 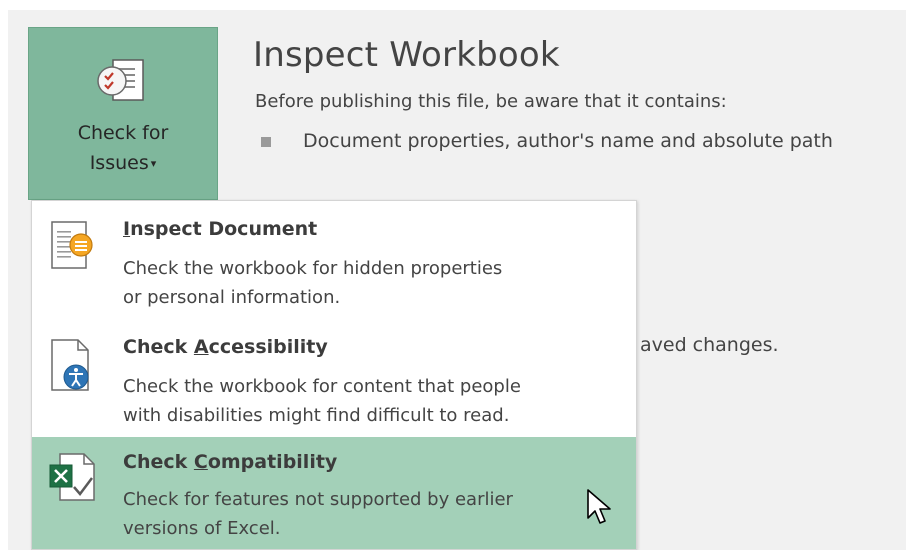 What do you see at coordinates (268, 347) in the screenshot?
I see `check-accessibility-title-post: ccessibility` at bounding box center [268, 347].